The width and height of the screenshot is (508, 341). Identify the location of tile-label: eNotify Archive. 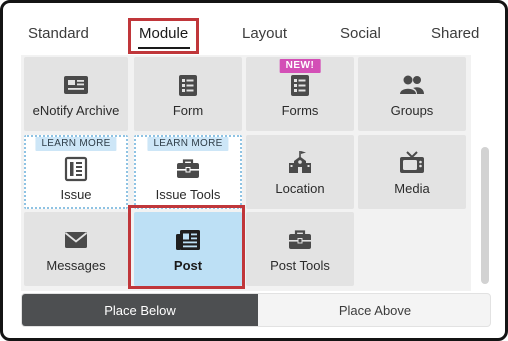
(76, 110).